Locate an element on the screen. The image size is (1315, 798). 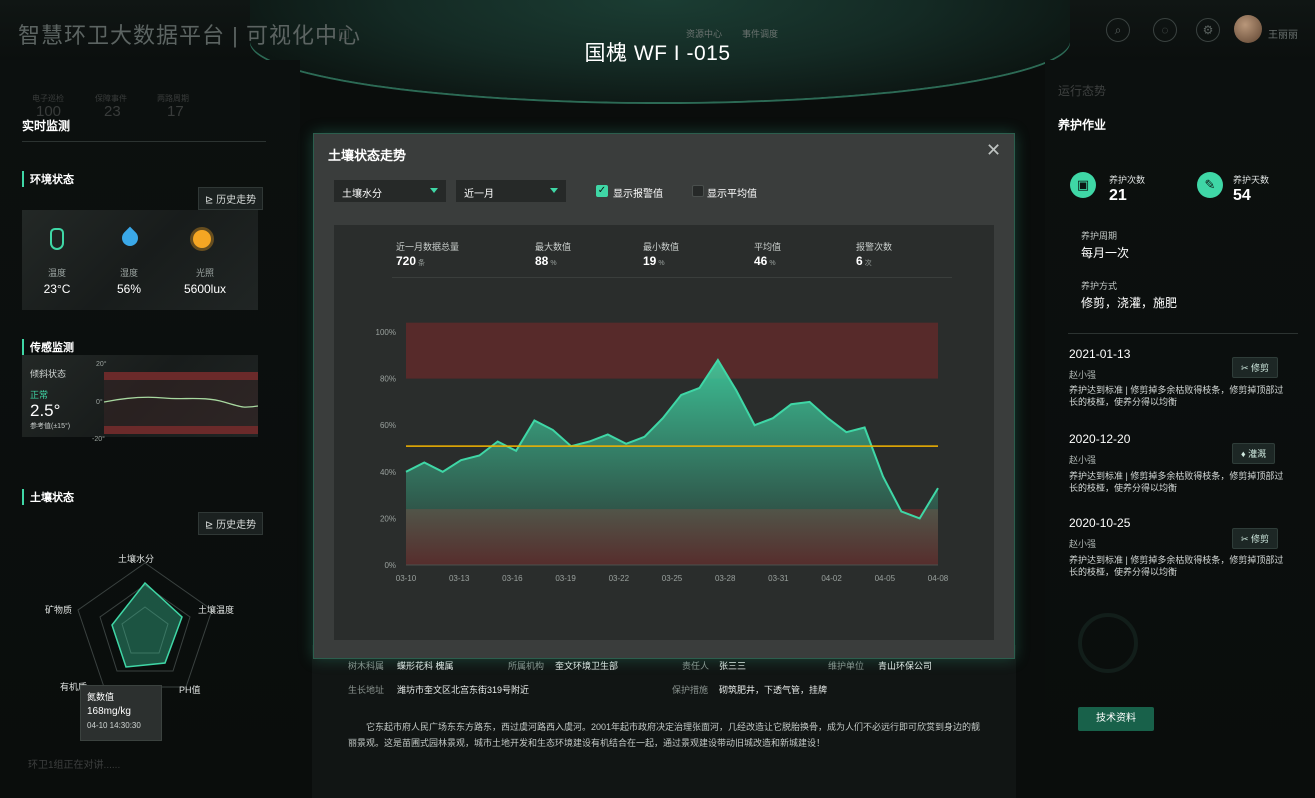
humidity-label: 湿度 is located at coordinates (128, 273).